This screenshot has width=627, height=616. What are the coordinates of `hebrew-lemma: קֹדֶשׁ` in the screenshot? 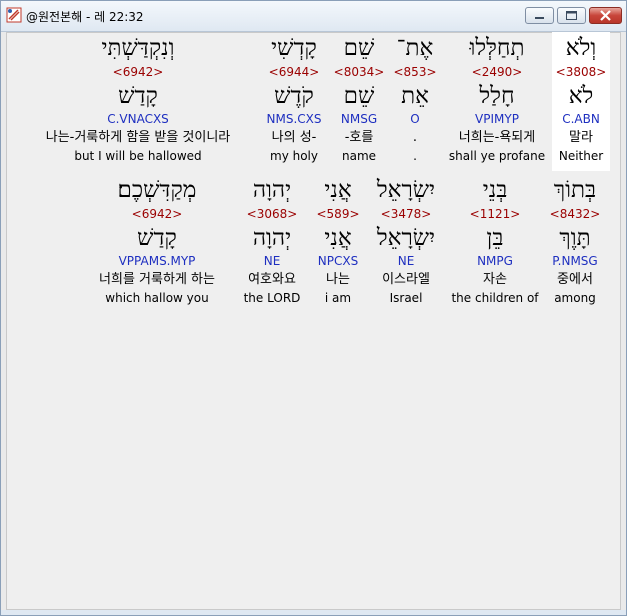 It's located at (294, 96).